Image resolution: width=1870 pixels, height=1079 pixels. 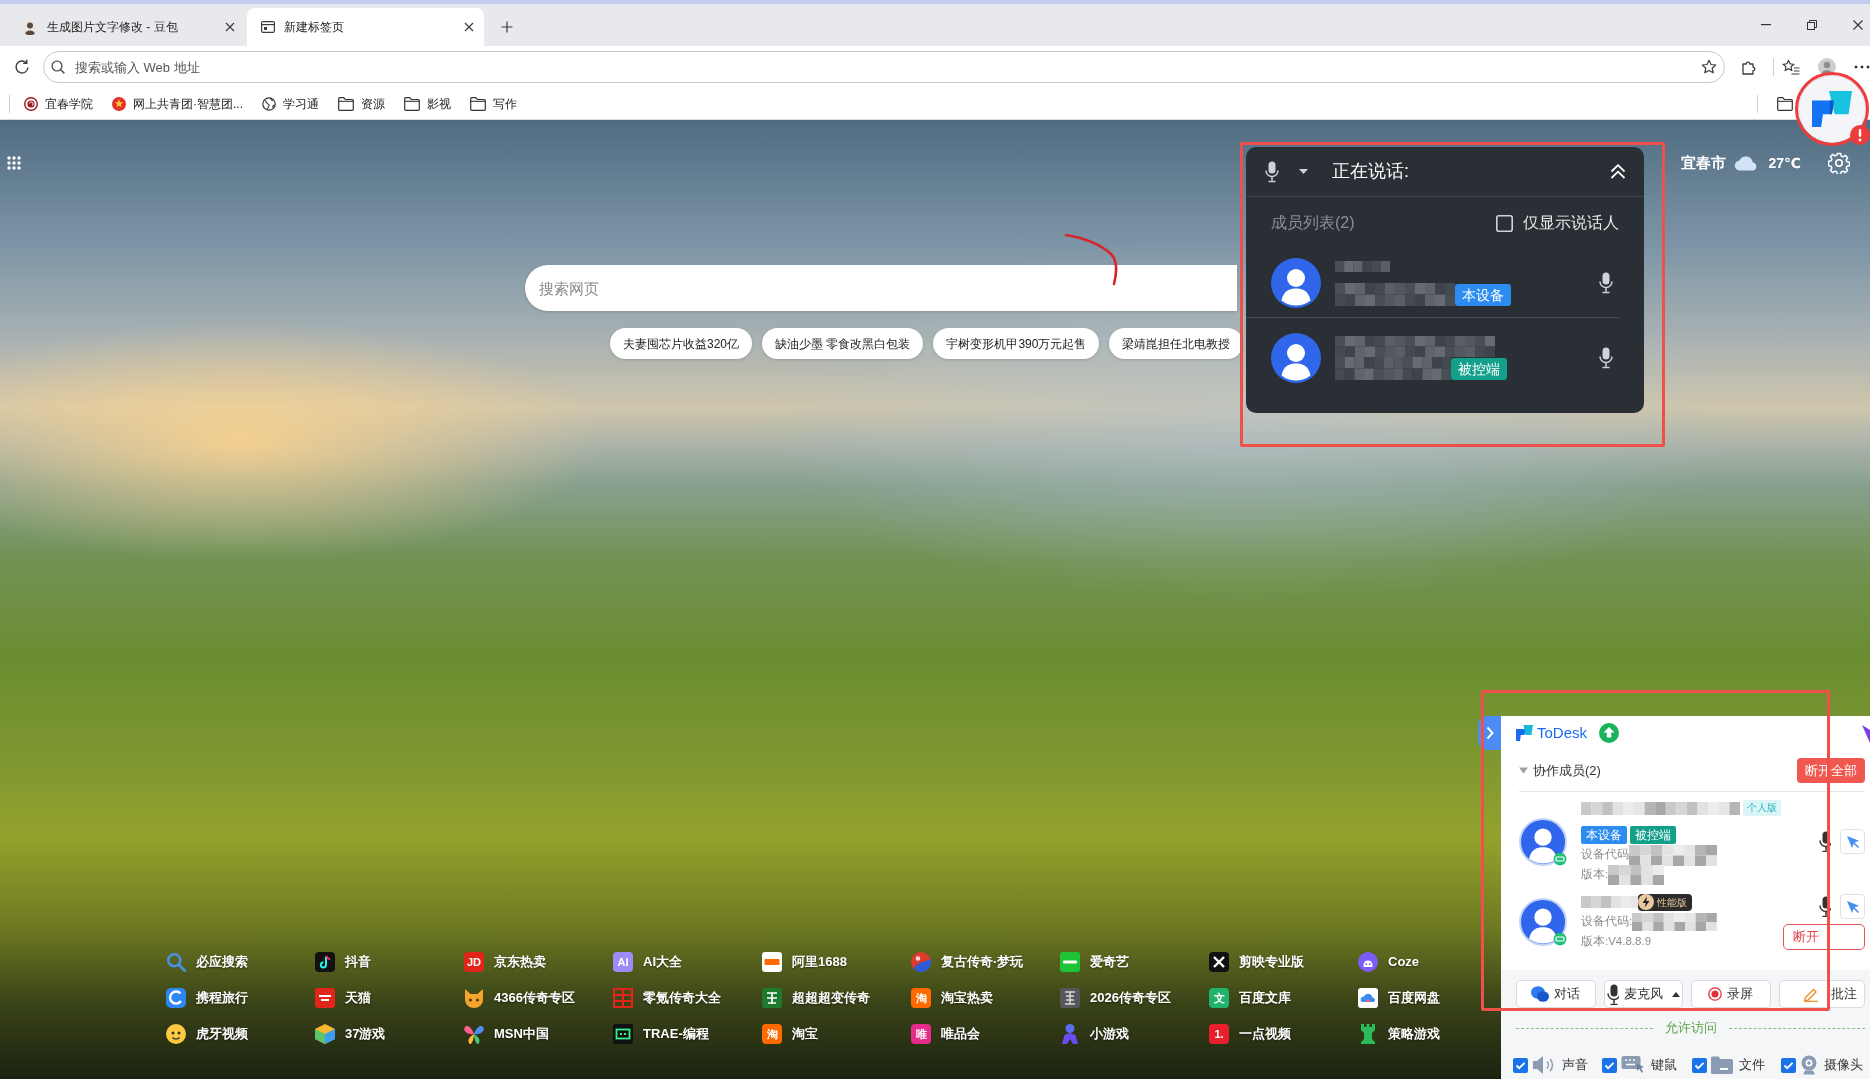 I want to click on annotate-button: 批注, so click(x=1821, y=994).